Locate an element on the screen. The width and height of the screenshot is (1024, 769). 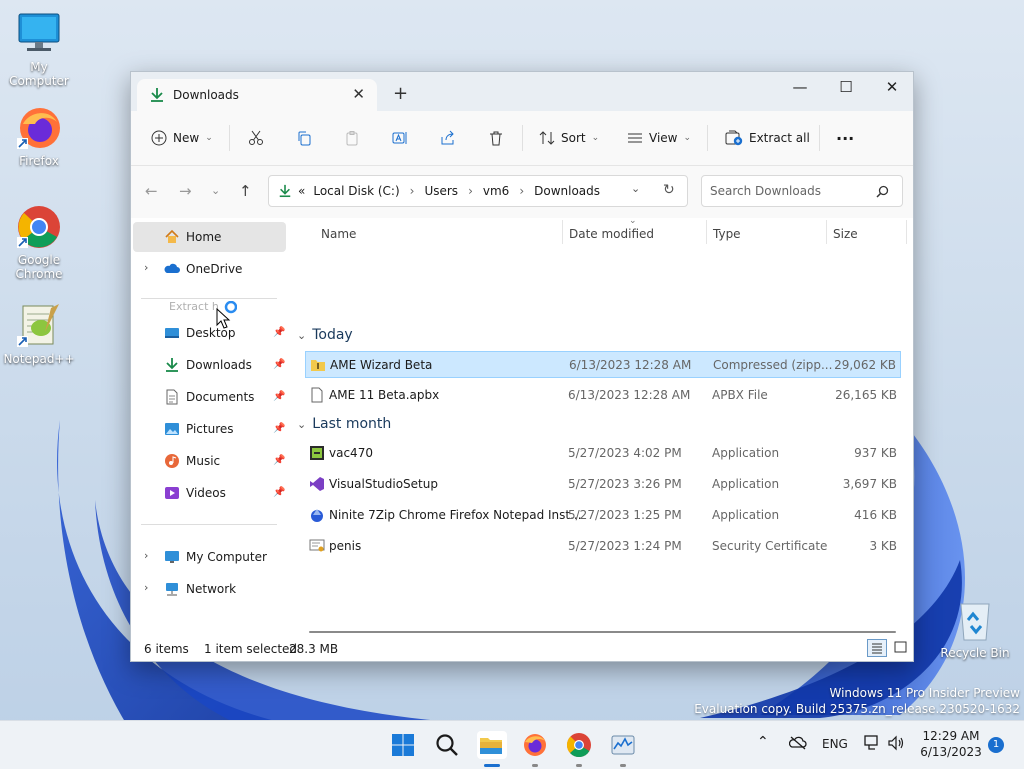
nav-item-documents: Documents 📌 is located at coordinates (209, 397).